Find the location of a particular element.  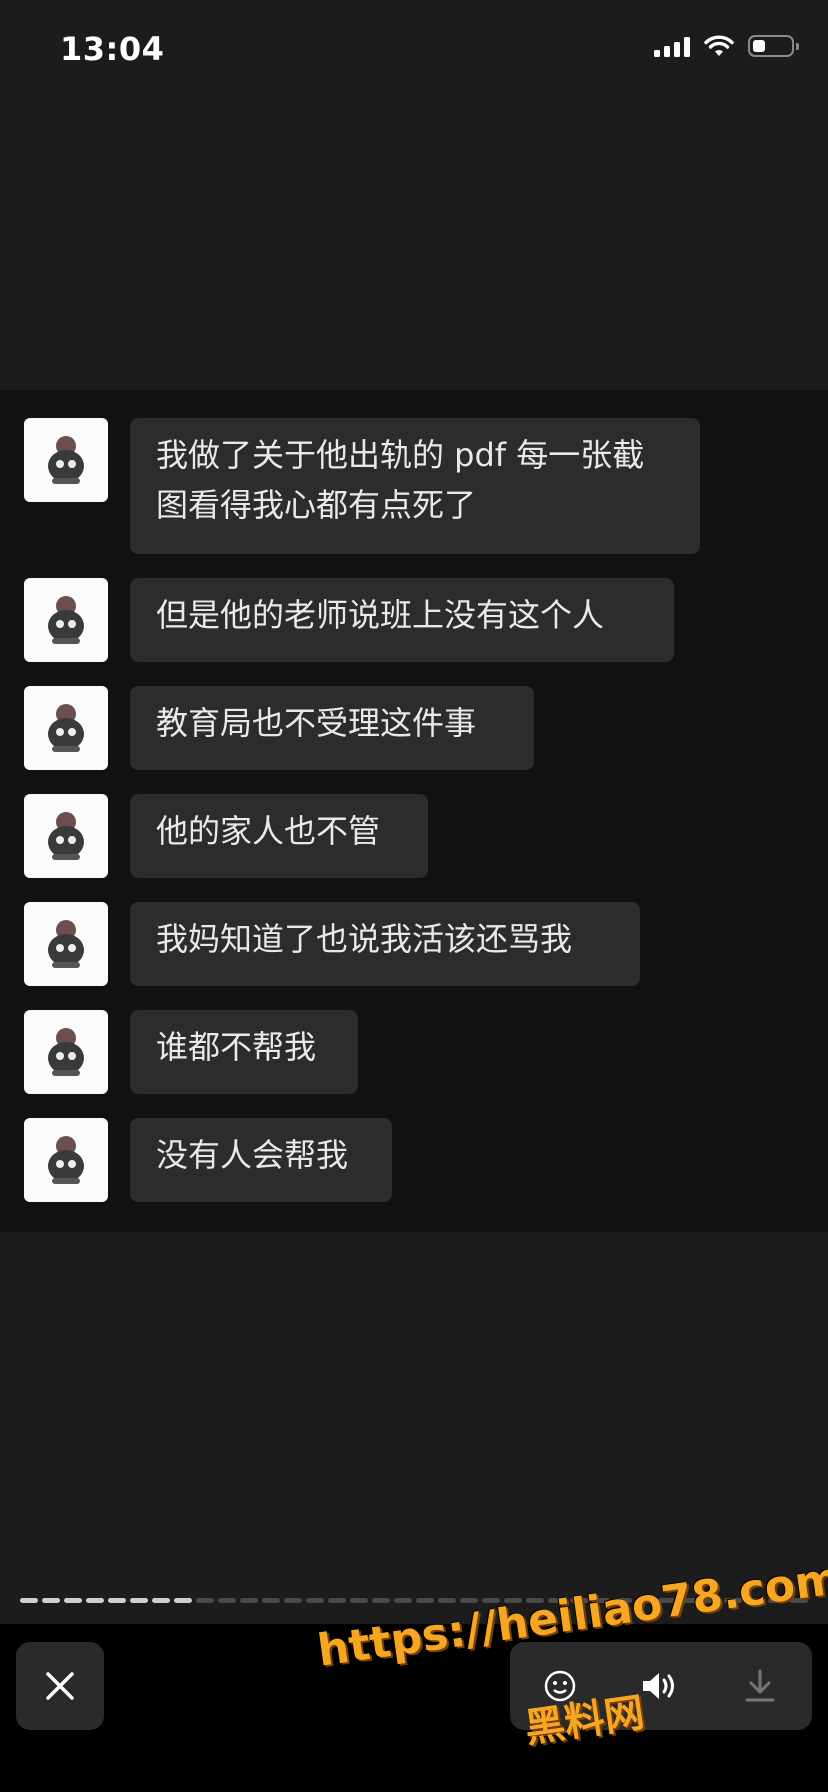

status-bar: 13:04 is located at coordinates (414, 50).